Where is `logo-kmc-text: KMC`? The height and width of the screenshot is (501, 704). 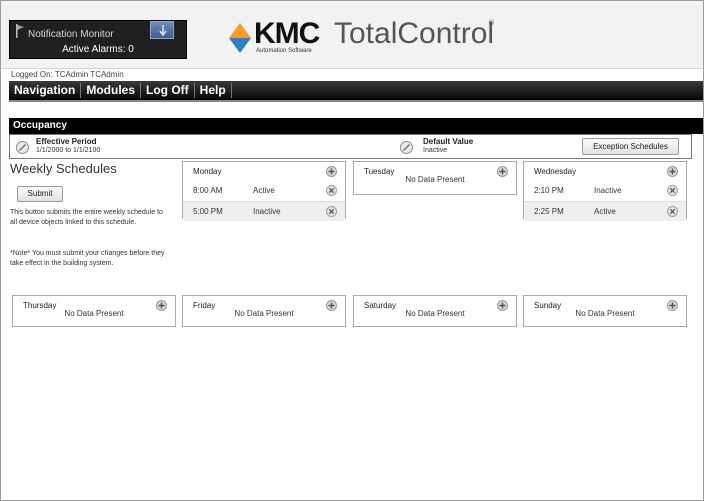
logo-kmc-text: KMC is located at coordinates (287, 33).